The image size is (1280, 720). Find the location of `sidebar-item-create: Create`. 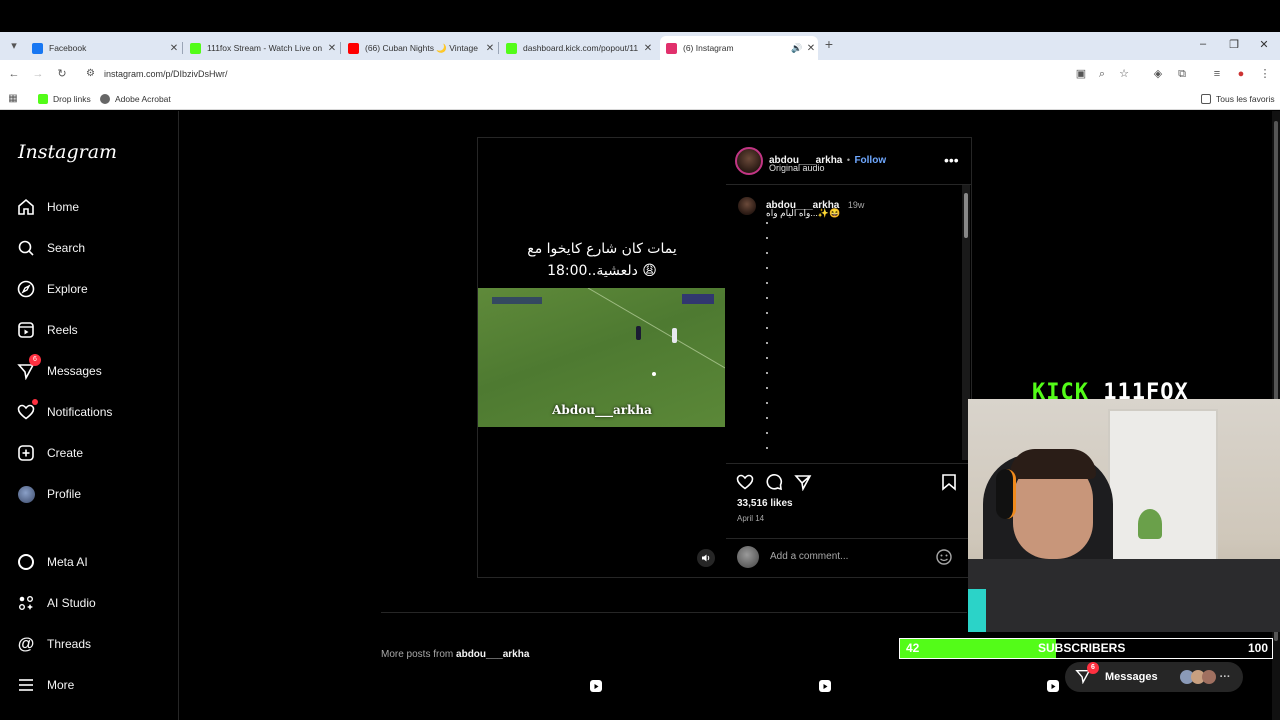

sidebar-item-create: Create is located at coordinates (49, 453).